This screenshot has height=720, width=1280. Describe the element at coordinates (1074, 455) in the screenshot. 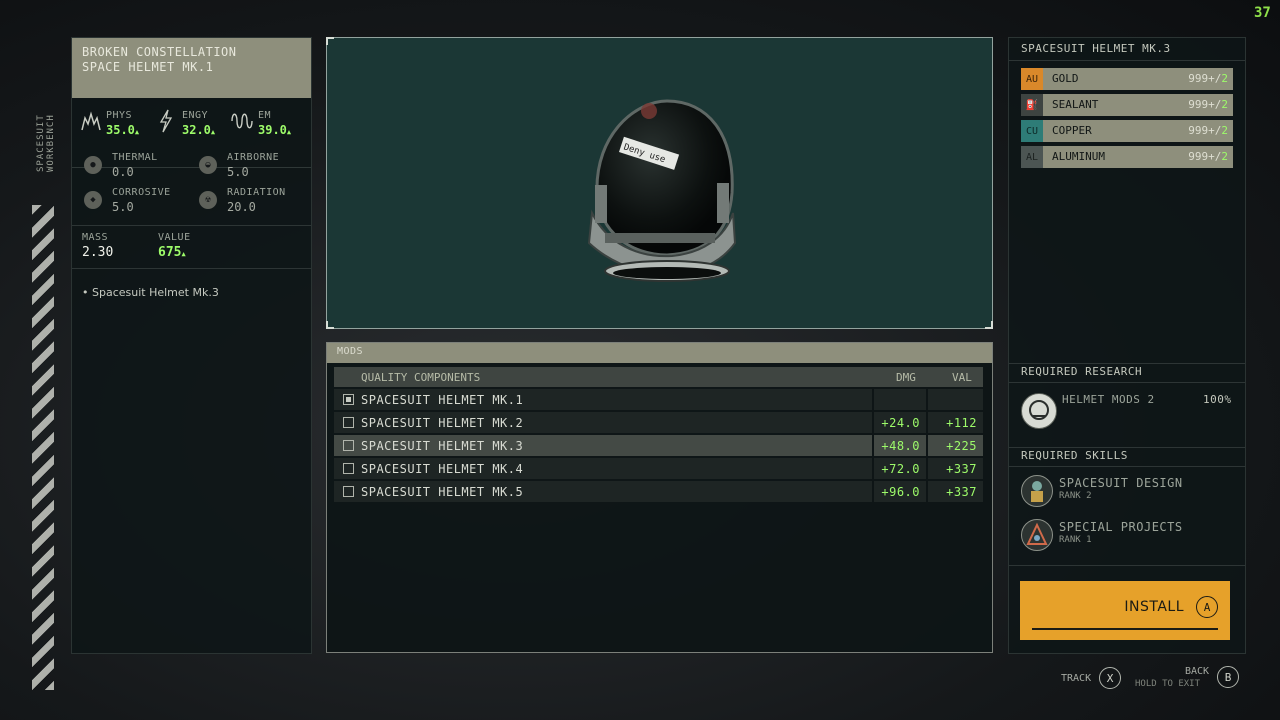

I see `skills-title: REQUIRED SKILLS` at that location.